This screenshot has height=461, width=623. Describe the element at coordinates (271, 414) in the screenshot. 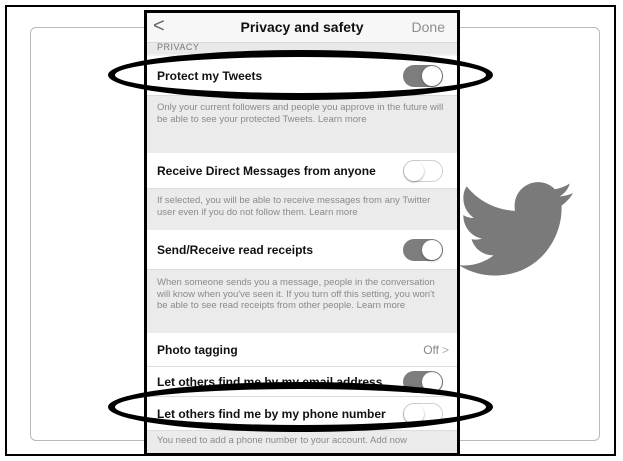

I see `setting-label: Let others find me by my phone number` at that location.